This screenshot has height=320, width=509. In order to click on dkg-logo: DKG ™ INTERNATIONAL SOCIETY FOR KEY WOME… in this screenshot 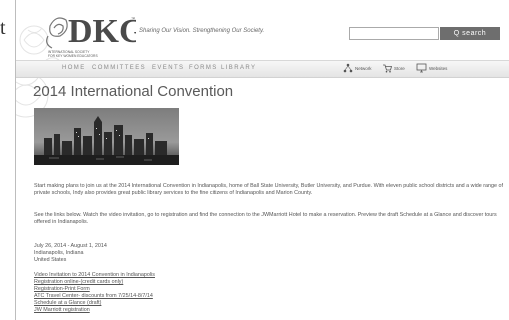, I will do `click(88, 34)`.